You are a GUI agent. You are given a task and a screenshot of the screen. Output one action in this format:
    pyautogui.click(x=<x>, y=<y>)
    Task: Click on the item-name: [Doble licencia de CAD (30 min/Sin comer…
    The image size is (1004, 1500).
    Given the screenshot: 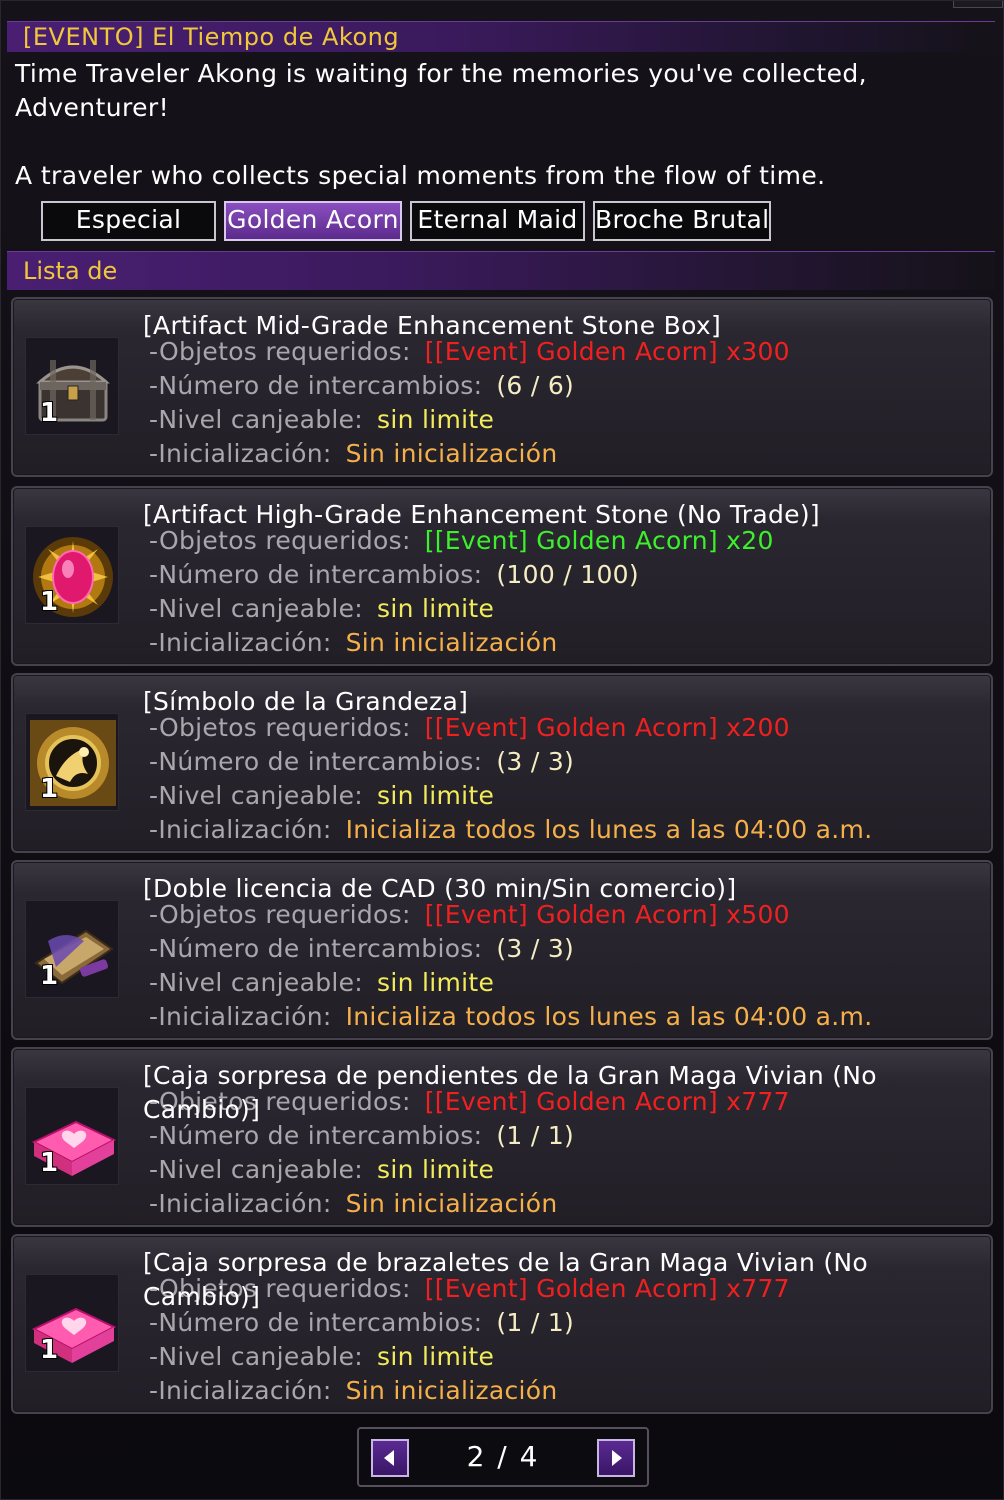 What is the action you would take?
    pyautogui.click(x=440, y=888)
    